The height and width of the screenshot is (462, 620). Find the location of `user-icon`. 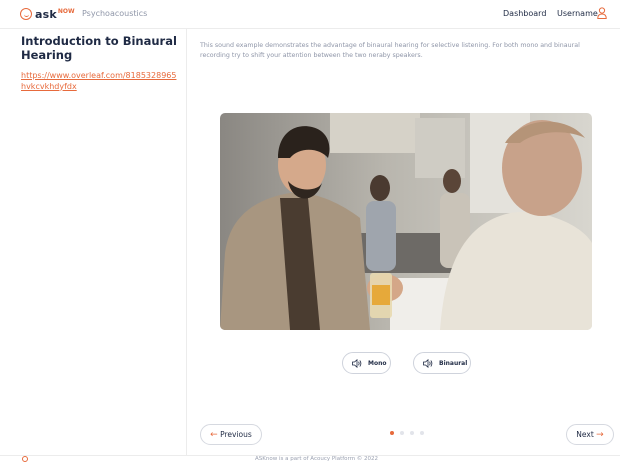

user-icon is located at coordinates (602, 13).